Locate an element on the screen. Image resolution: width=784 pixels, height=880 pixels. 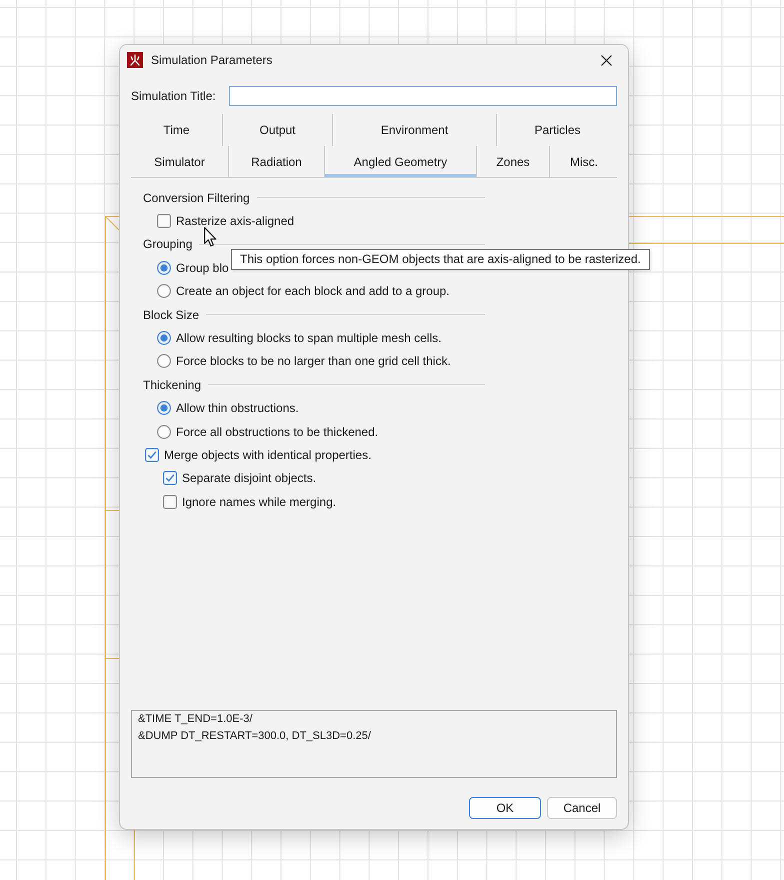
option-label: Separate disjoint objects. is located at coordinates (249, 478).